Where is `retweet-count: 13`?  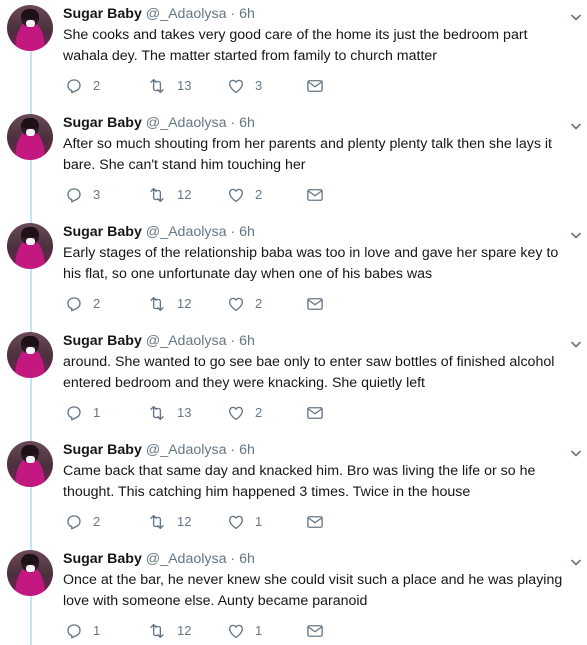 retweet-count: 13 is located at coordinates (184, 85).